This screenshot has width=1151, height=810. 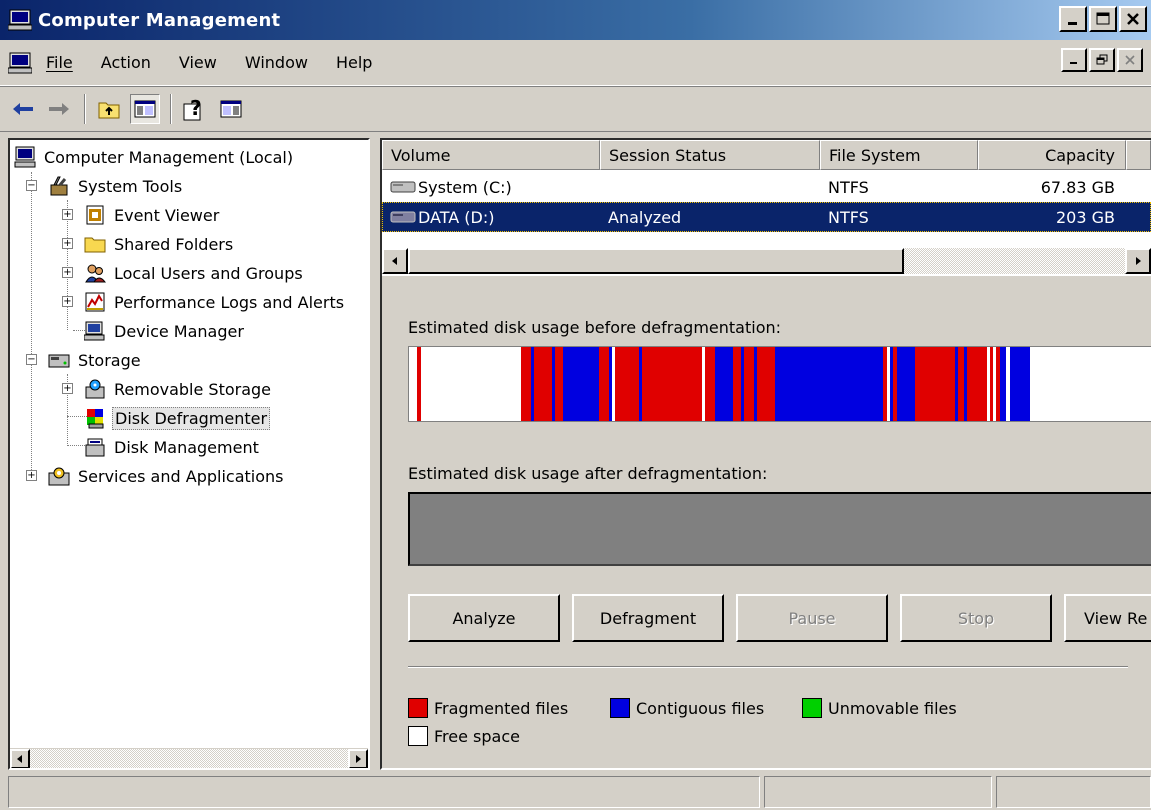 What do you see at coordinates (189, 758) in the screenshot?
I see `tree-horizontal-scrollbar` at bounding box center [189, 758].